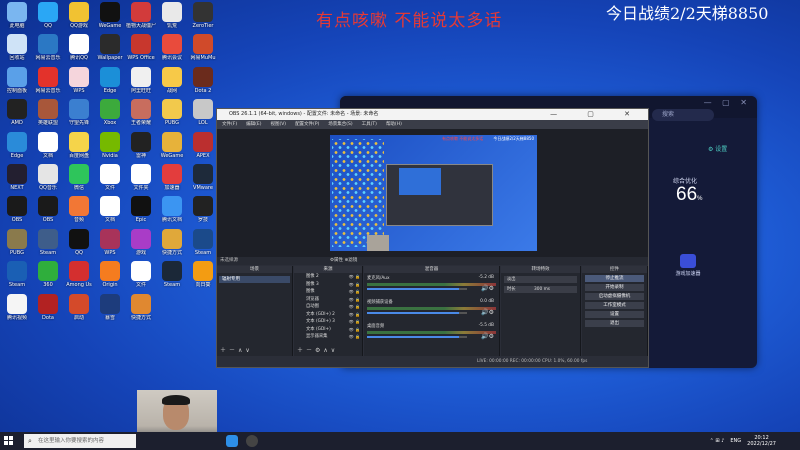 The height and width of the screenshot is (450, 800). I want to click on desktop-icon: 回收站, so click(17, 47).